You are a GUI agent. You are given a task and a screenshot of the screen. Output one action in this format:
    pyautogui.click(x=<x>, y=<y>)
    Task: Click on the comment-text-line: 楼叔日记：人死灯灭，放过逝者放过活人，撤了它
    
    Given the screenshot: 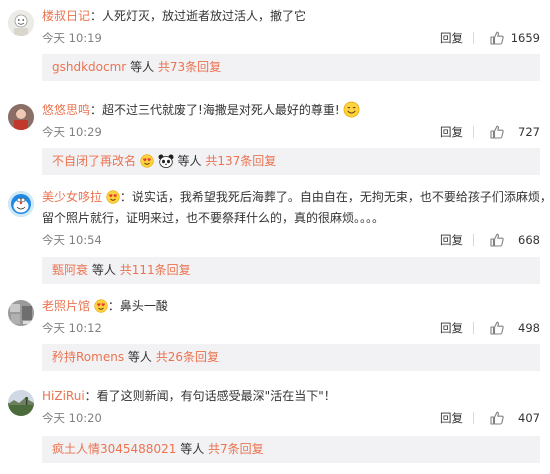 What is the action you would take?
    pyautogui.click(x=291, y=16)
    